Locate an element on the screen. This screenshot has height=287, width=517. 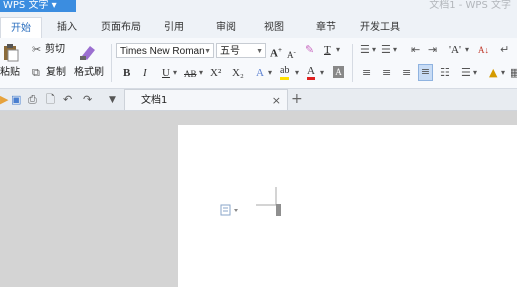
save-icon: ▣ is located at coordinates (16, 100).